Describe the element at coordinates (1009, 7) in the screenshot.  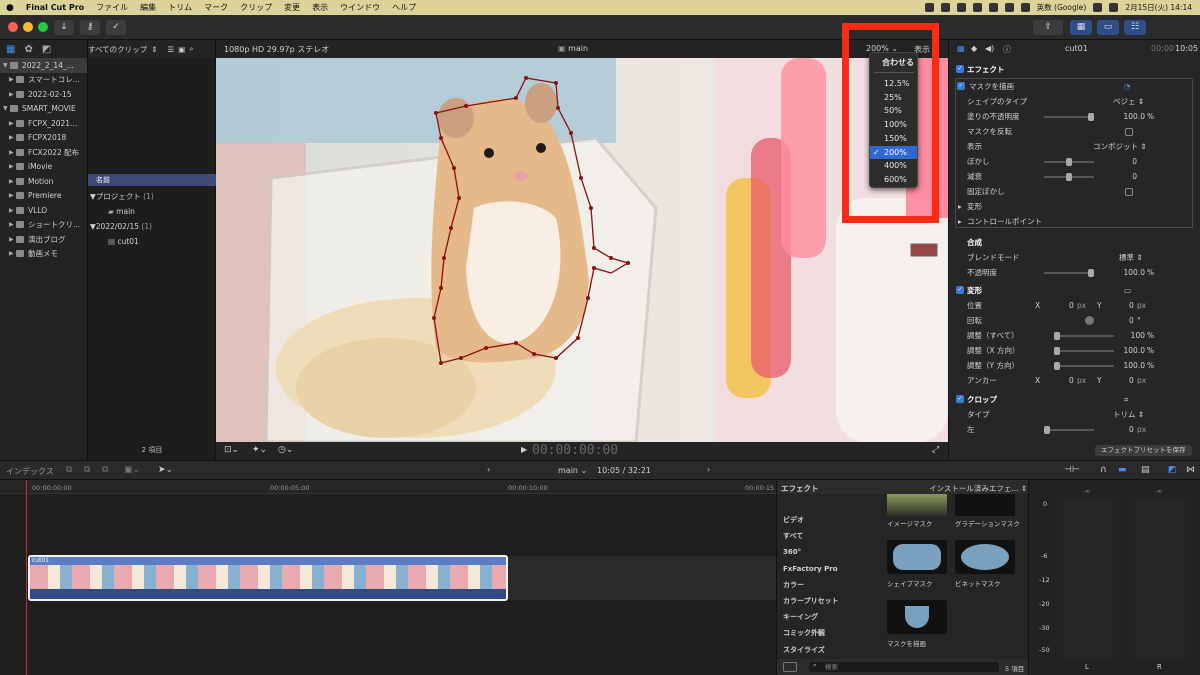
I see `status-bluetooth-icon` at that location.